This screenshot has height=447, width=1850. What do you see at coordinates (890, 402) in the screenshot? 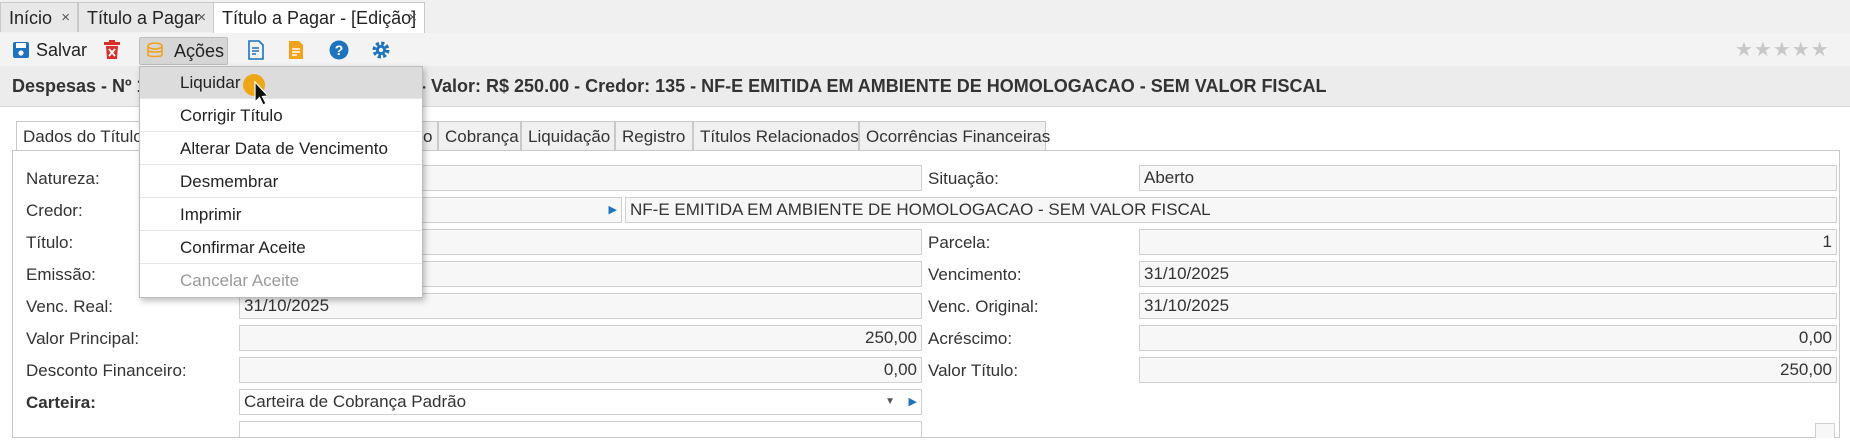
I see `chevron-down-icon: ▼` at bounding box center [890, 402].